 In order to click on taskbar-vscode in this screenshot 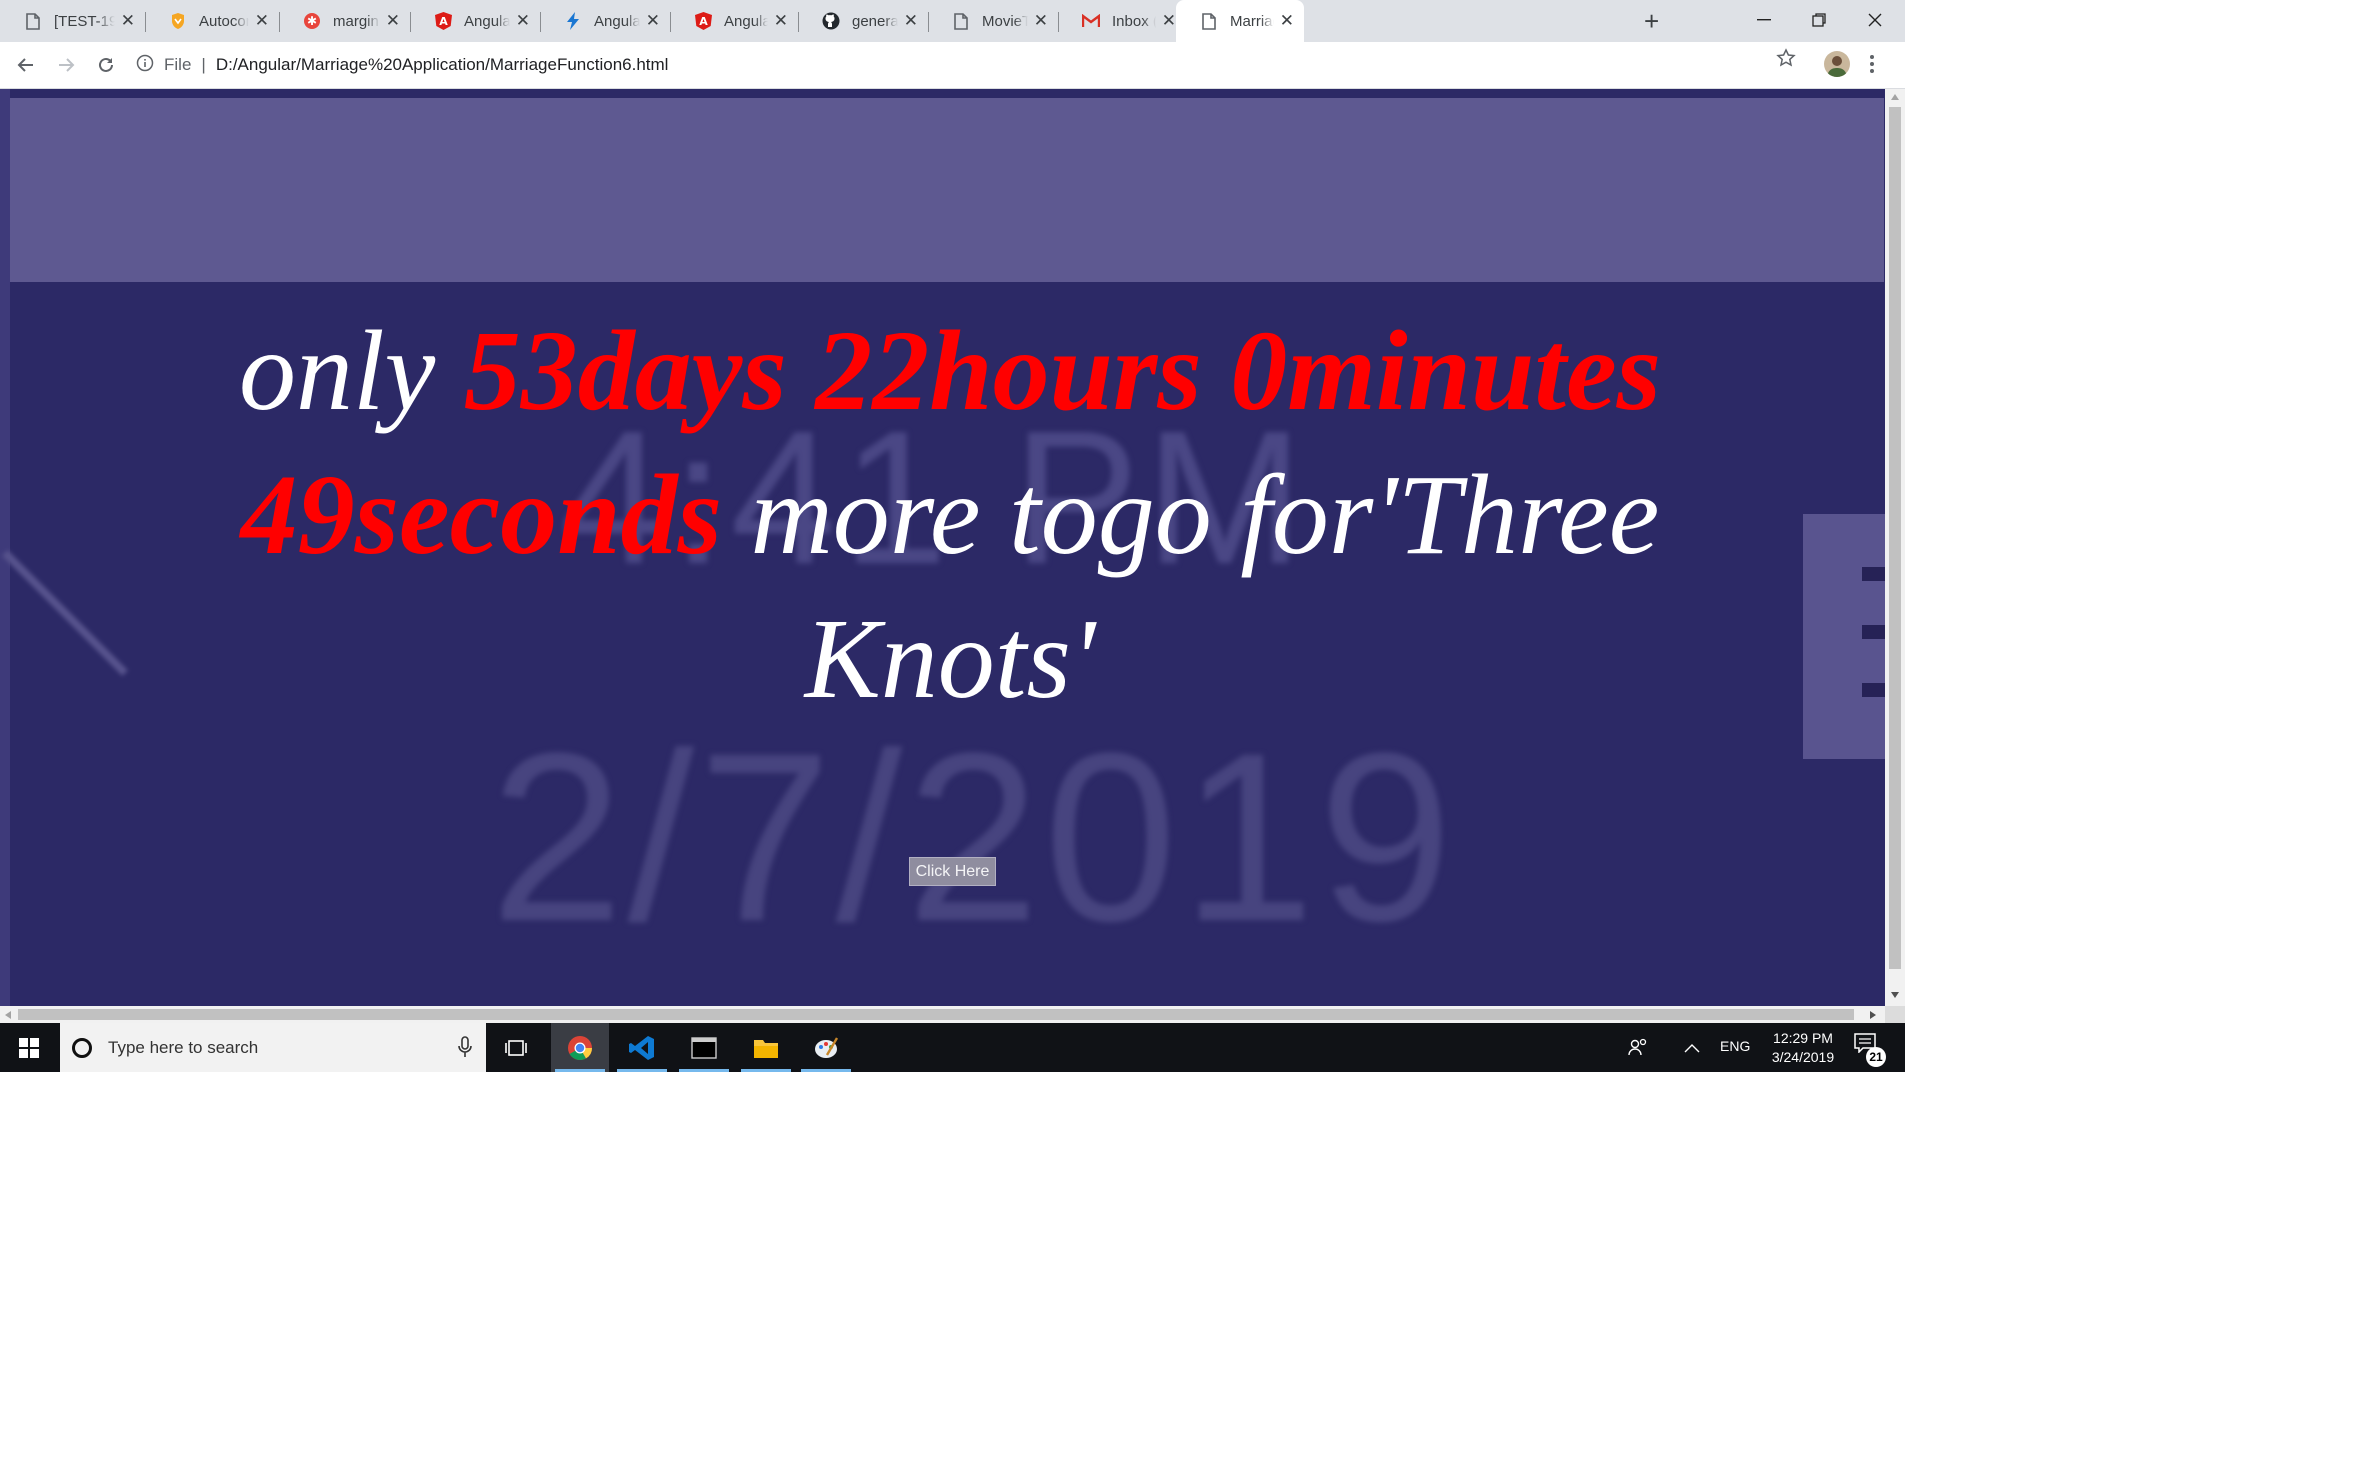, I will do `click(642, 1047)`.